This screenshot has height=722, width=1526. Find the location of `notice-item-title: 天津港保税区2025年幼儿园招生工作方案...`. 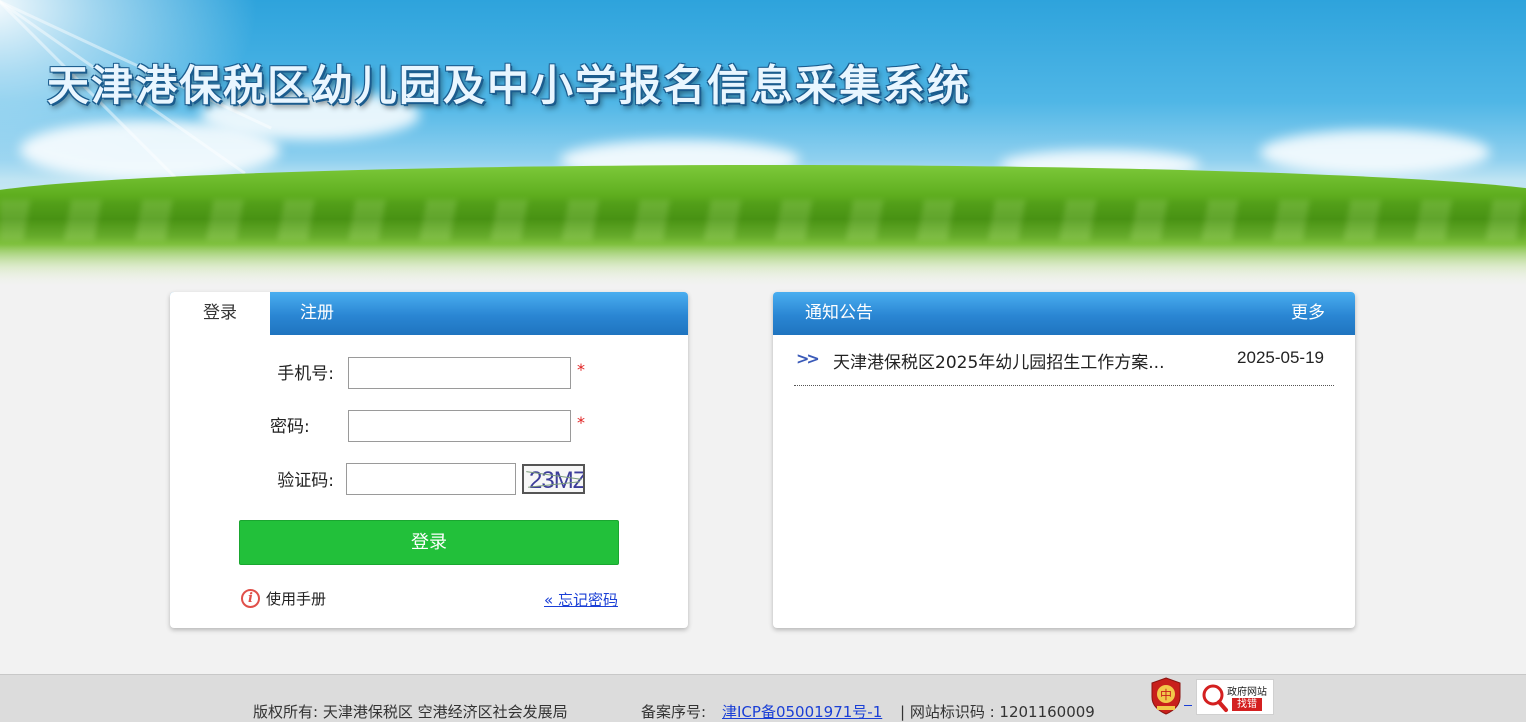

notice-item-title: 天津港保税区2025年幼儿园招生工作方案... is located at coordinates (998, 360).